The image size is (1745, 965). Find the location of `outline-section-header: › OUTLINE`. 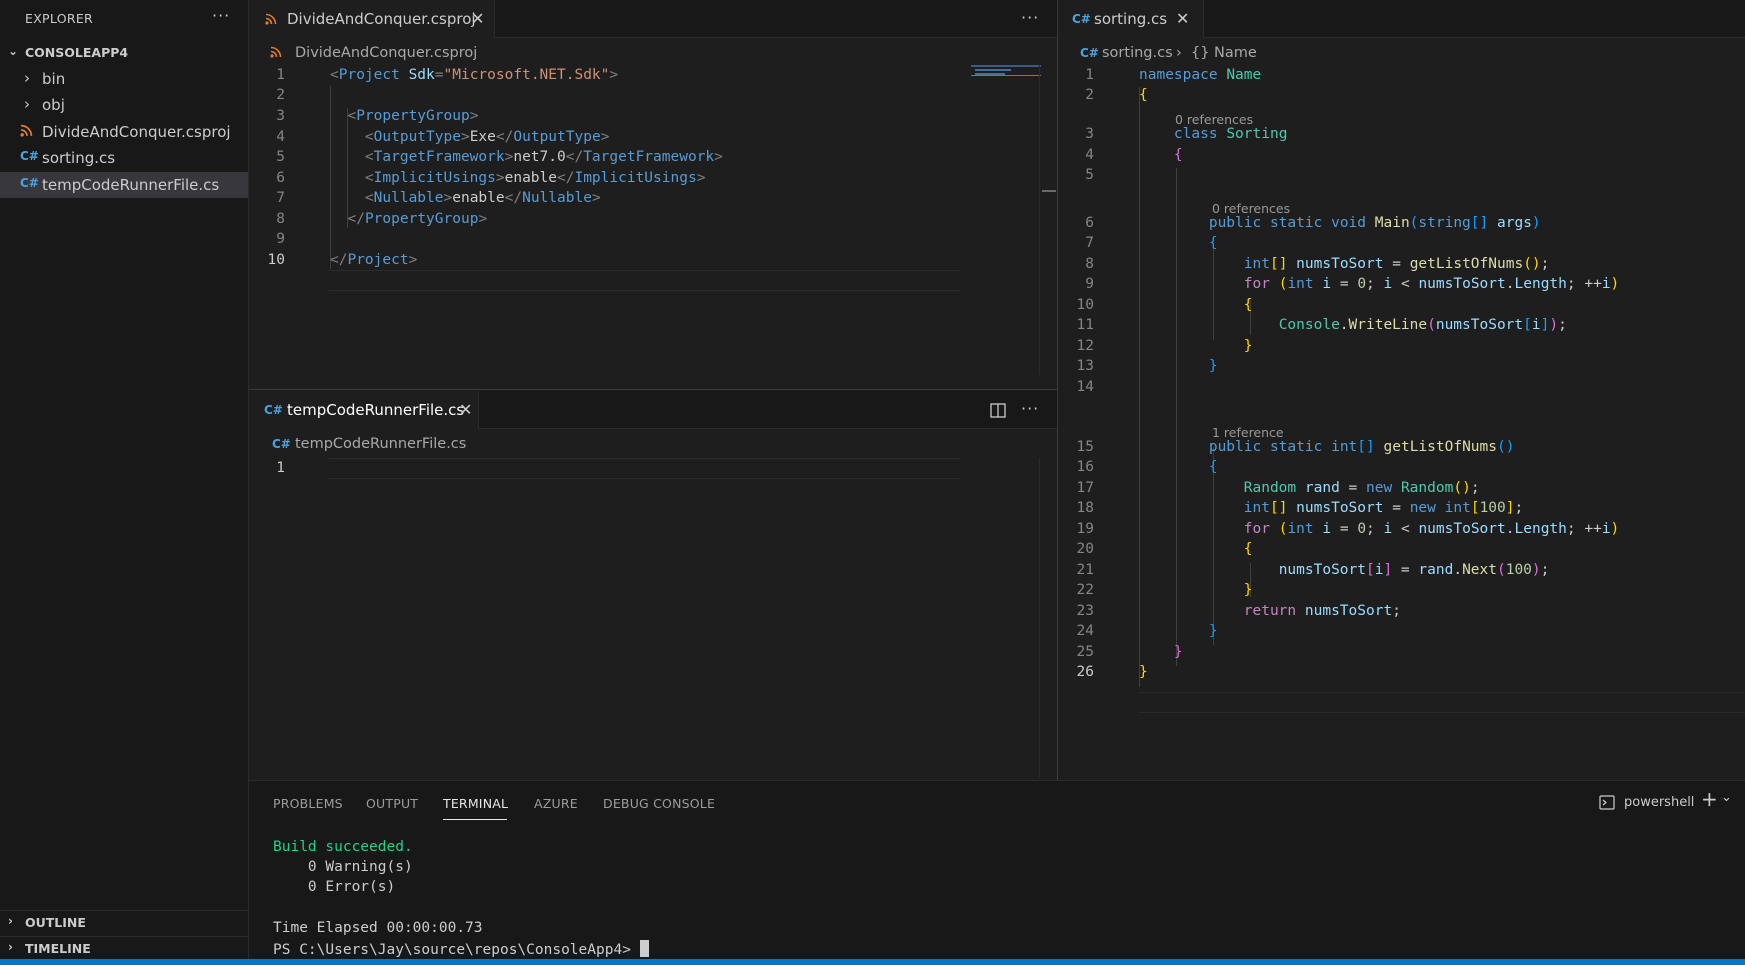

outline-section-header: › OUTLINE is located at coordinates (124, 922).